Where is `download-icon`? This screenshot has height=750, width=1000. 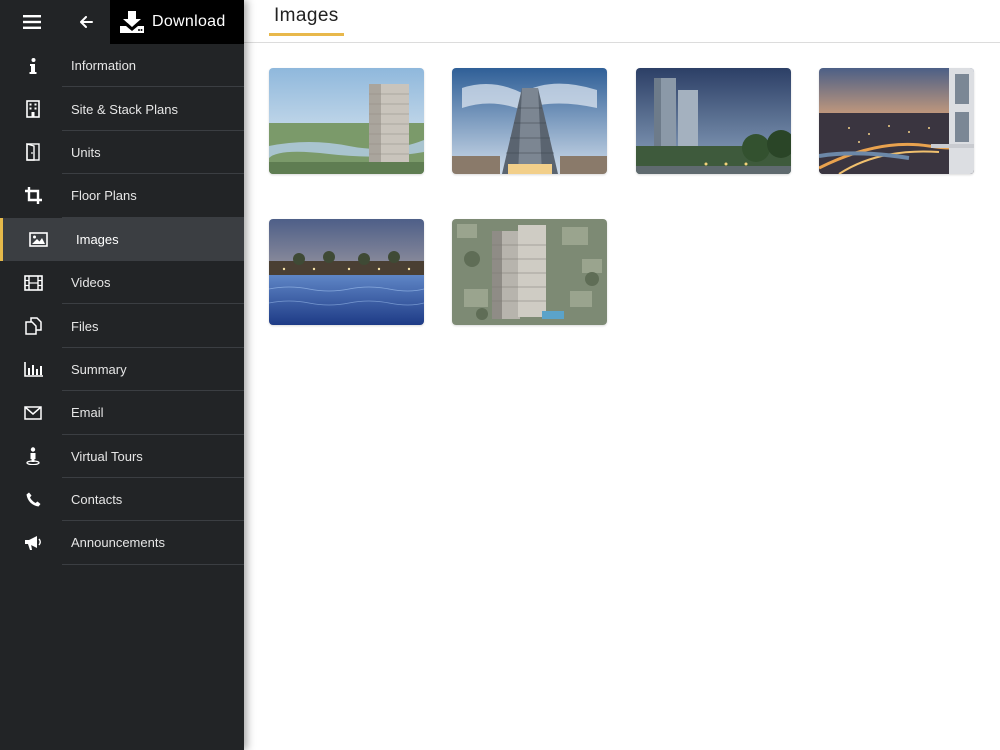
download-icon is located at coordinates (132, 22).